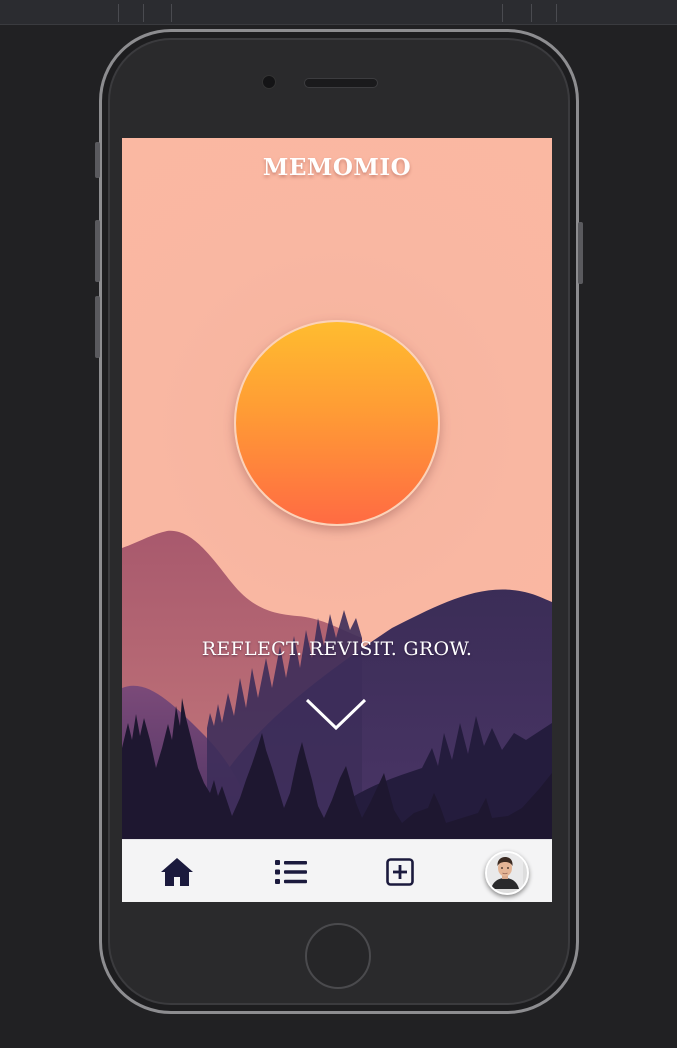  I want to click on home-button, so click(338, 956).